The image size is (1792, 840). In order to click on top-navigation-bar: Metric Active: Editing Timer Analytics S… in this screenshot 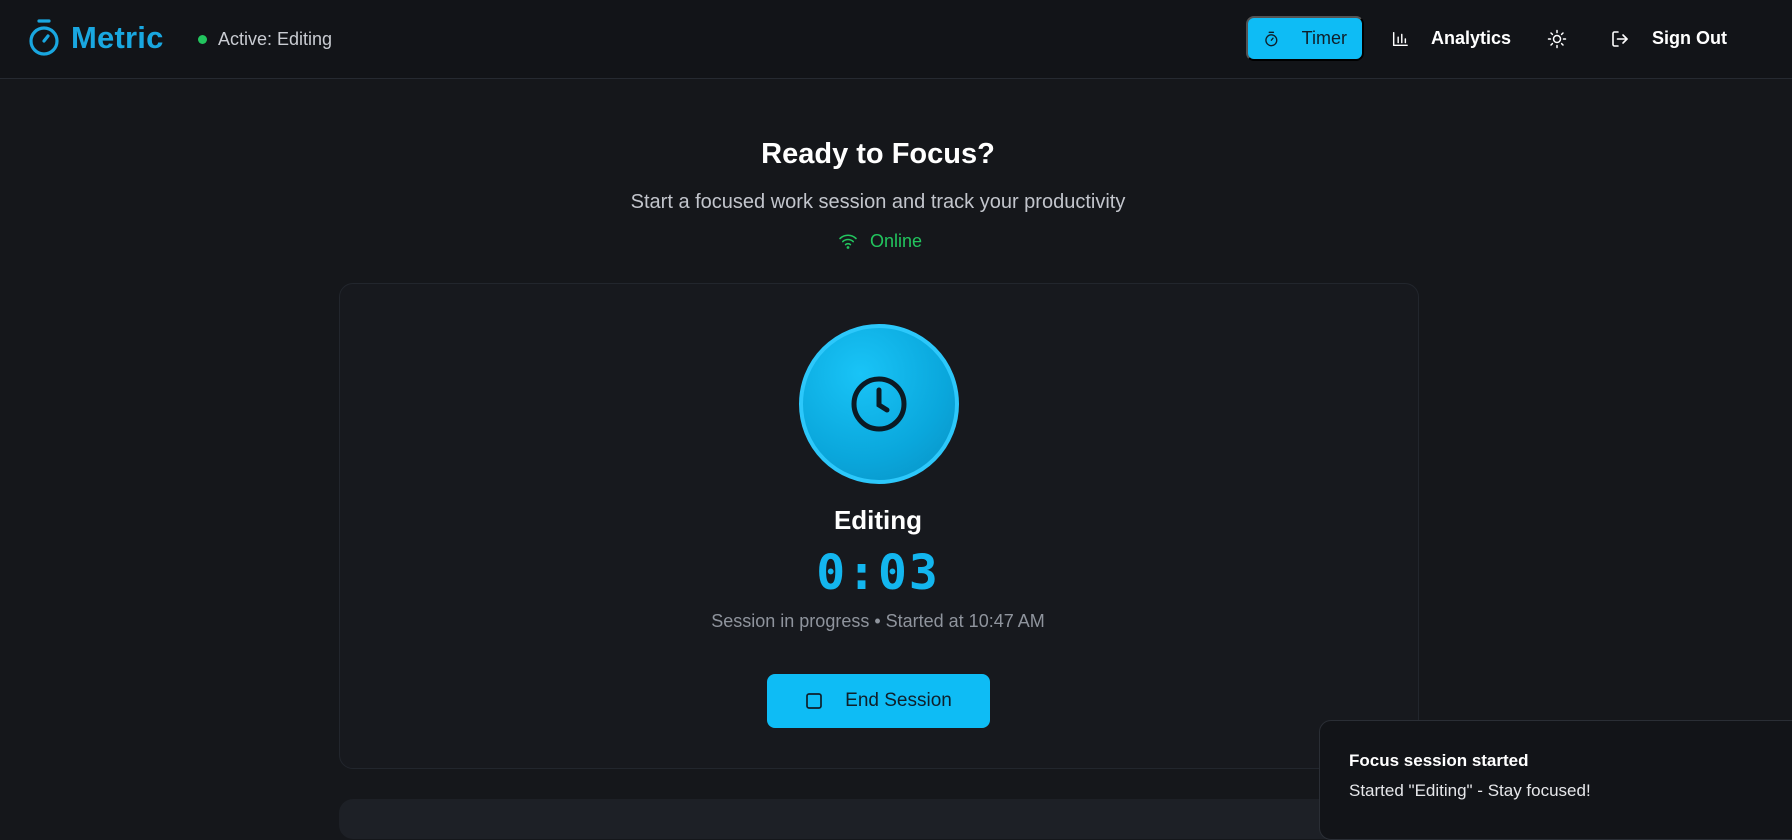, I will do `click(896, 39)`.